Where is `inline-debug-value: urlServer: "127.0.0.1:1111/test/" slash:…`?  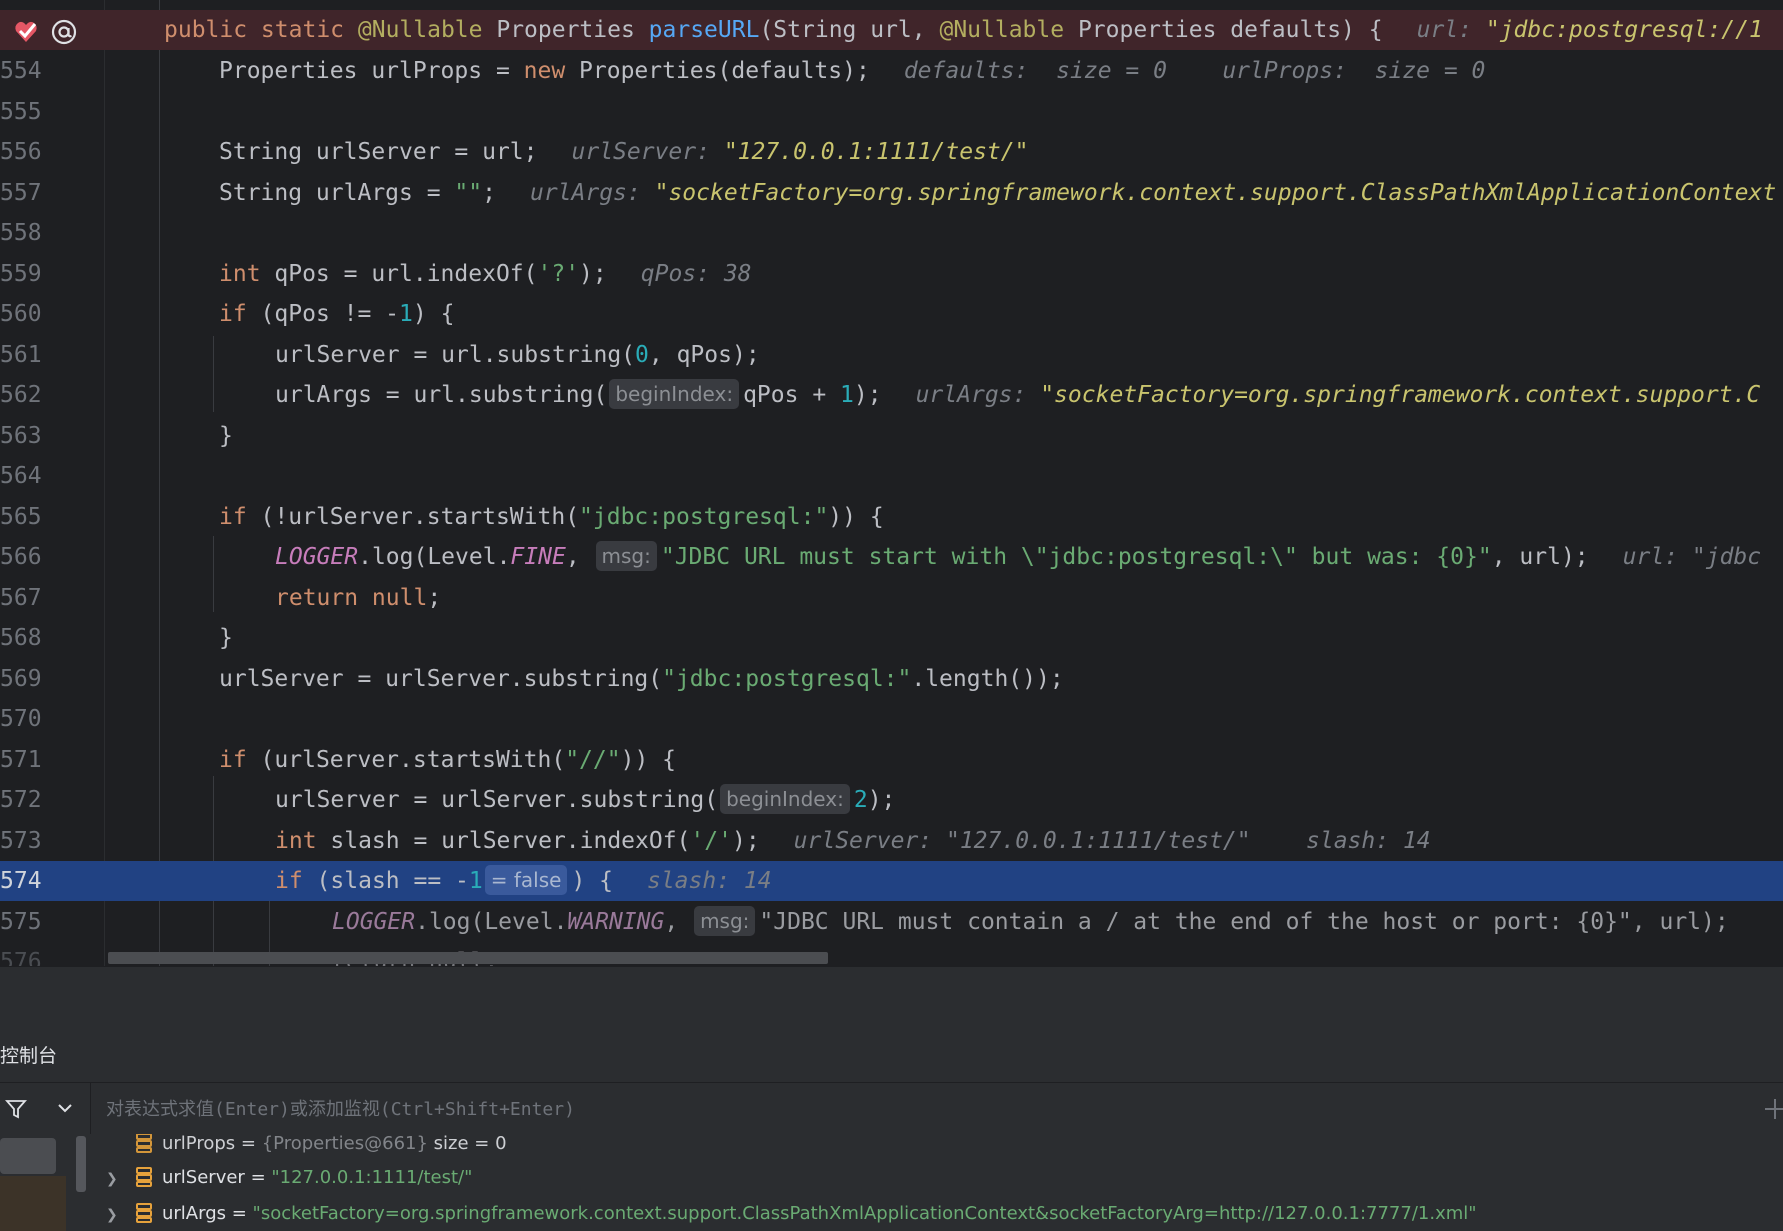
inline-debug-value: urlServer: "127.0.0.1:1111/test/" slash:… is located at coordinates (1112, 841).